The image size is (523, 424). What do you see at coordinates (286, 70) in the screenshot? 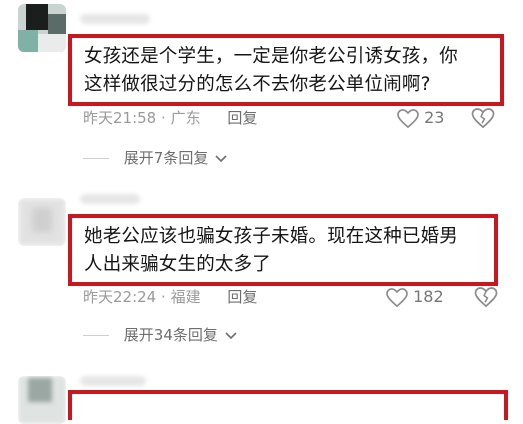
I see `comment-text-highlight: 女孩还是个学生，一定是你老公引诱女孩，你 这样做很过分的怎么不去你老公单位闹啊?` at bounding box center [286, 70].